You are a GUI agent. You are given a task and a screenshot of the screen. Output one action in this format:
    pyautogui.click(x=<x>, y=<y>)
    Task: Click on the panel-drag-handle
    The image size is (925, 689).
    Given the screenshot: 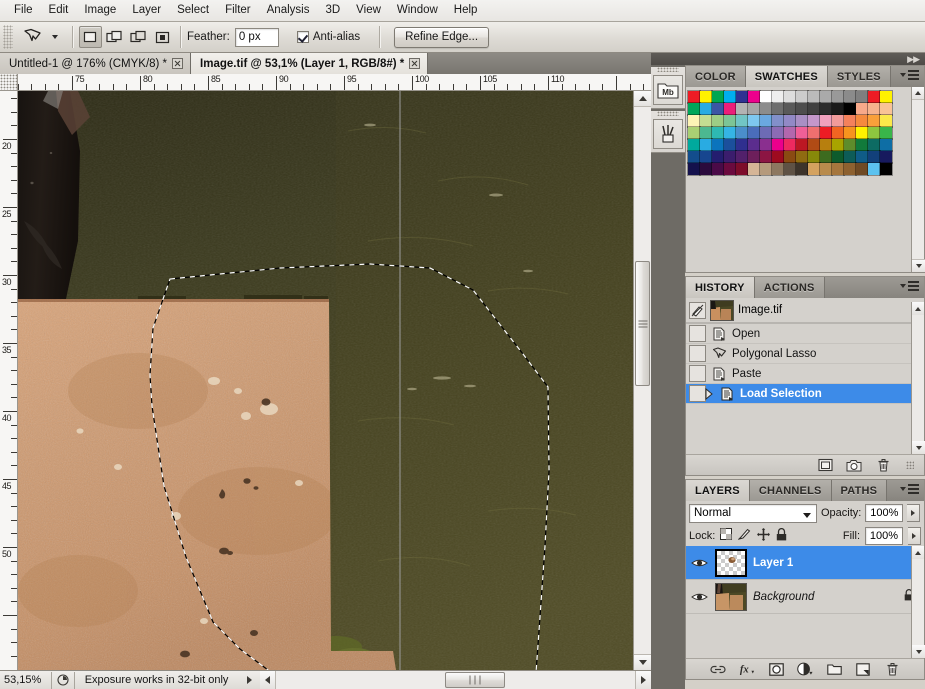 What is the action you would take?
    pyautogui.click(x=668, y=113)
    